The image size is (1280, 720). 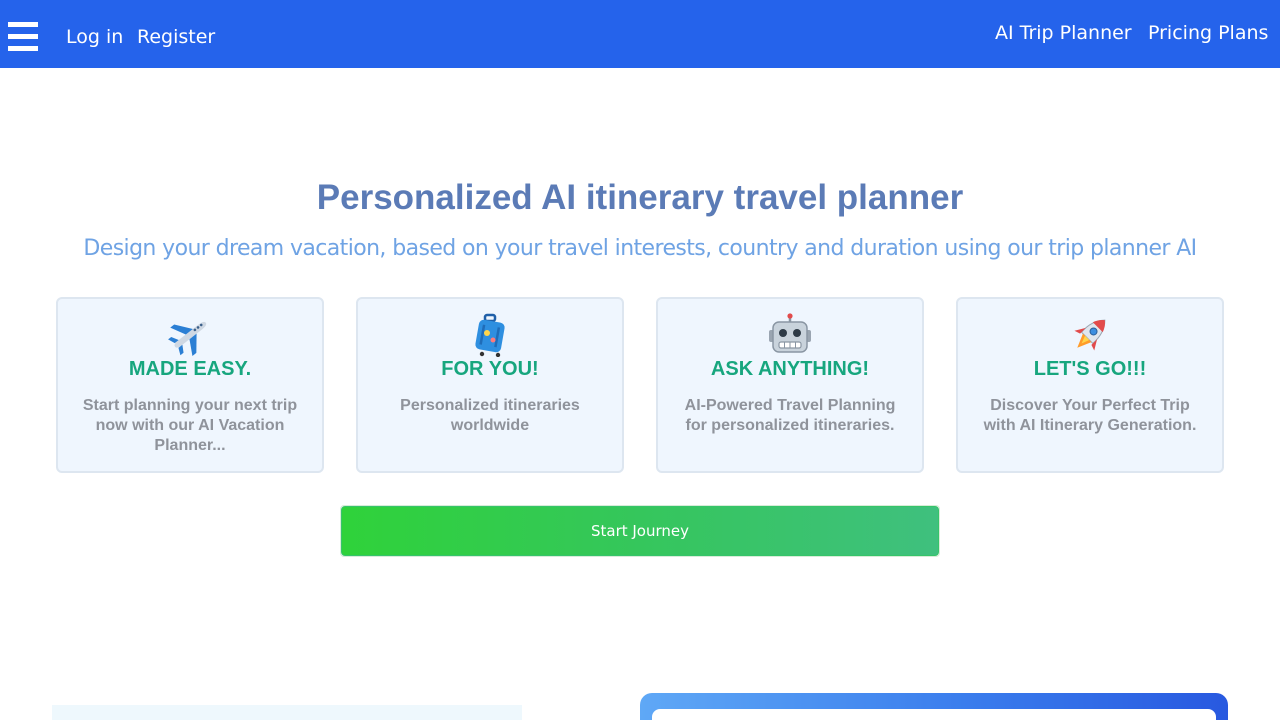 I want to click on feature-description: Personalized itineraries worldwide, so click(x=490, y=415).